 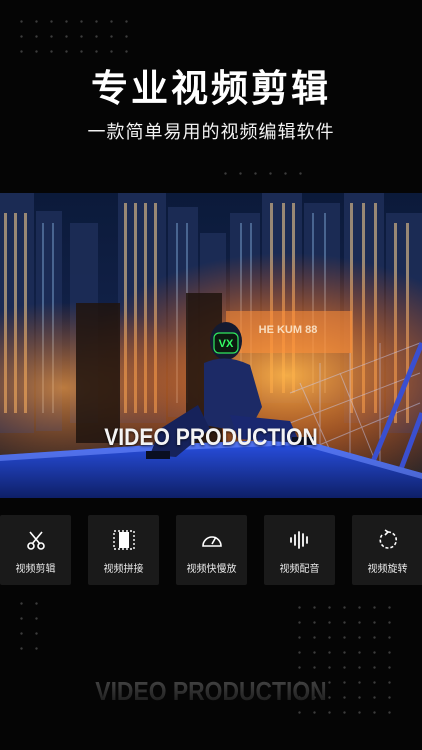 I want to click on hero-caption: VIDEO PRODUCTION, so click(x=211, y=437).